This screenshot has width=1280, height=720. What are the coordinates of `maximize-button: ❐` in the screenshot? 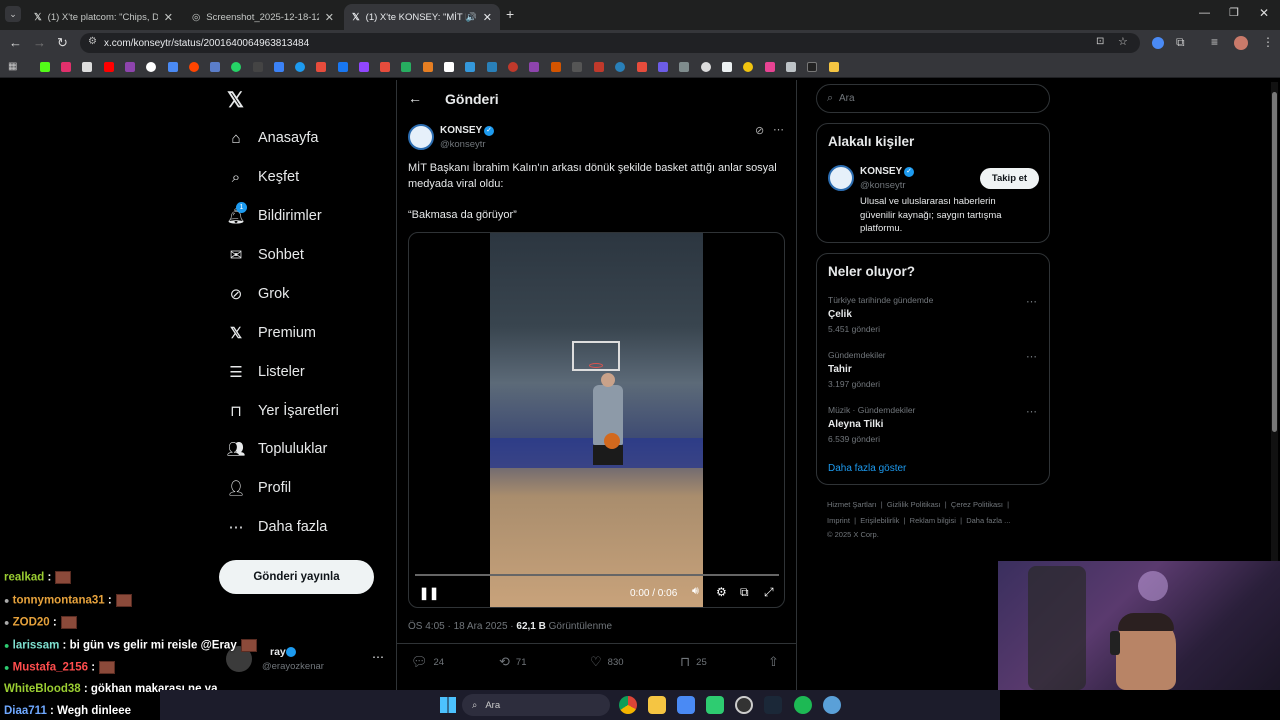 It's located at (1234, 12).